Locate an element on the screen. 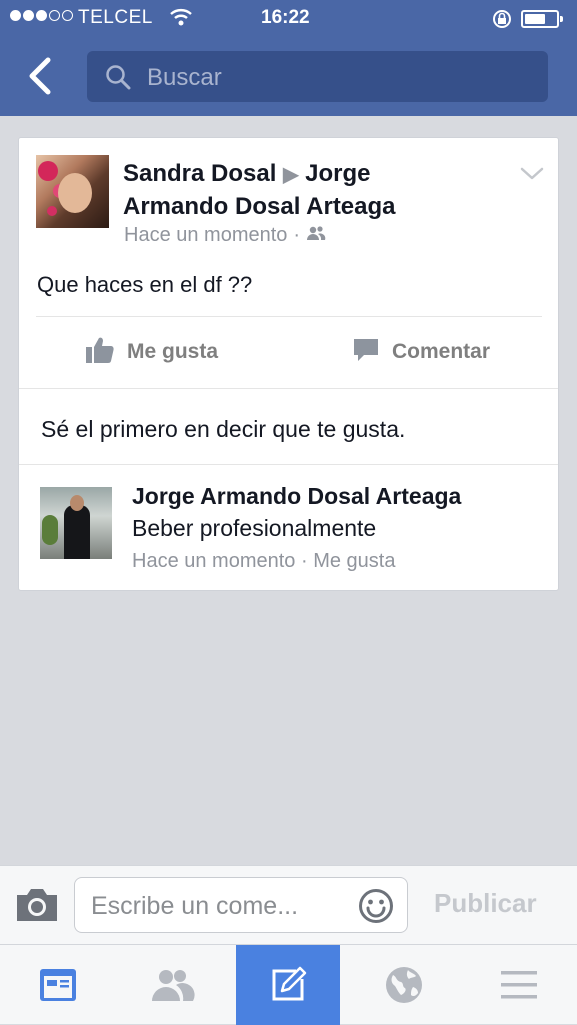  tab-news-feed is located at coordinates (58, 985).